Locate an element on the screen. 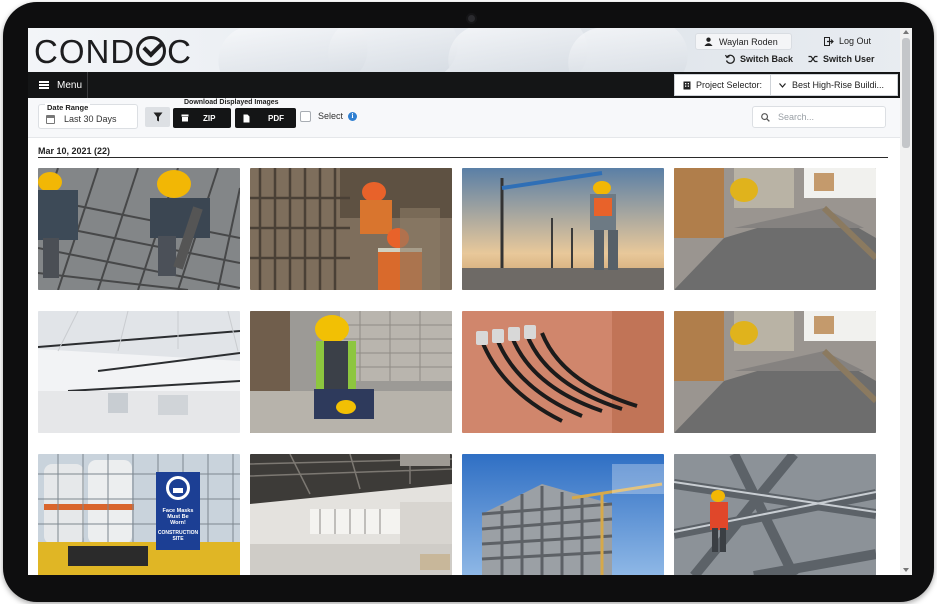 The height and width of the screenshot is (604, 937). photo-trench-workers is located at coordinates (351, 229).